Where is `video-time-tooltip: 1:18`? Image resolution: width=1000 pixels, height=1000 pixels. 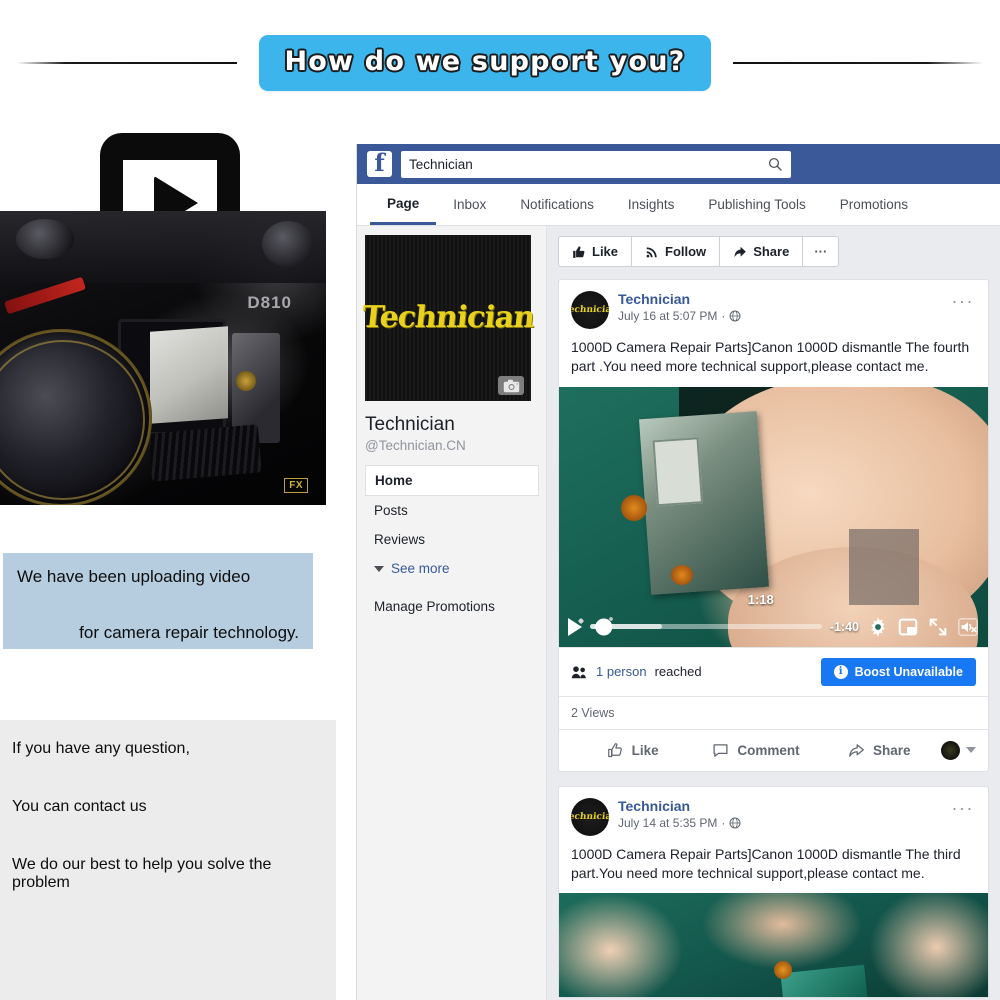
video-time-tooltip: 1:18 is located at coordinates (760, 599).